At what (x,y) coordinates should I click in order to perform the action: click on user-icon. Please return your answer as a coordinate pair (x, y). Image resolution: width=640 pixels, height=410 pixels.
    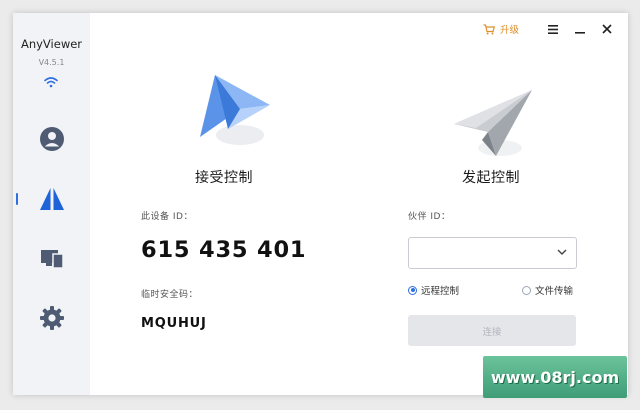
    Looking at the image, I should click on (52, 139).